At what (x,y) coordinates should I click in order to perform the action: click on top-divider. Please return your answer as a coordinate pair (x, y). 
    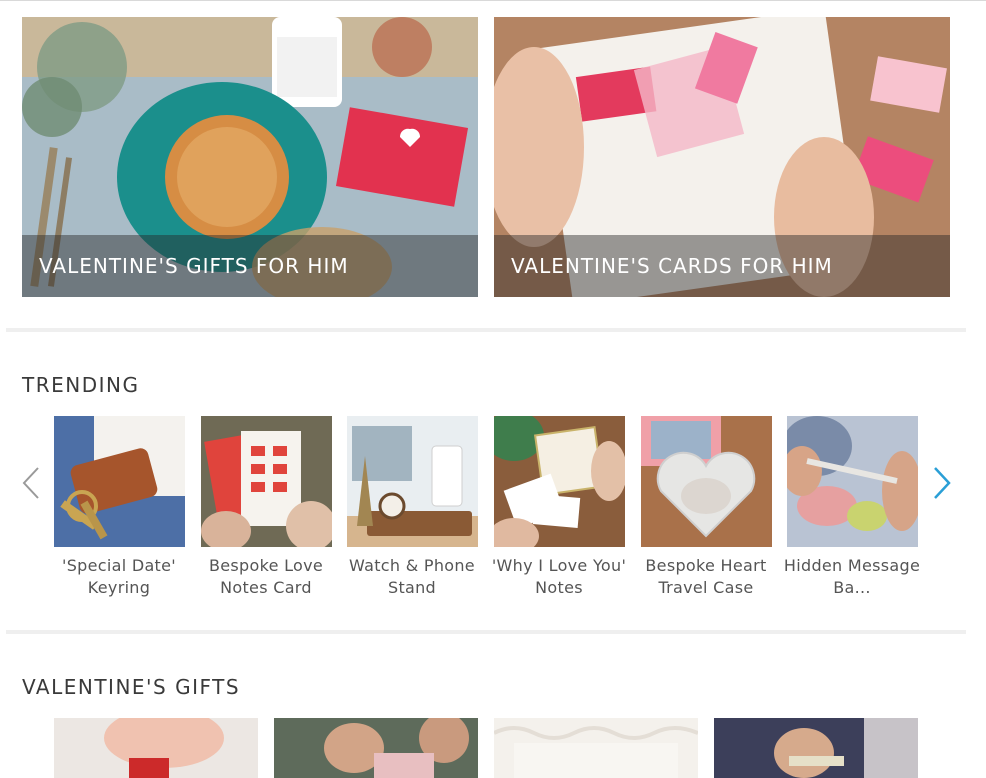
    Looking at the image, I should click on (493, 0).